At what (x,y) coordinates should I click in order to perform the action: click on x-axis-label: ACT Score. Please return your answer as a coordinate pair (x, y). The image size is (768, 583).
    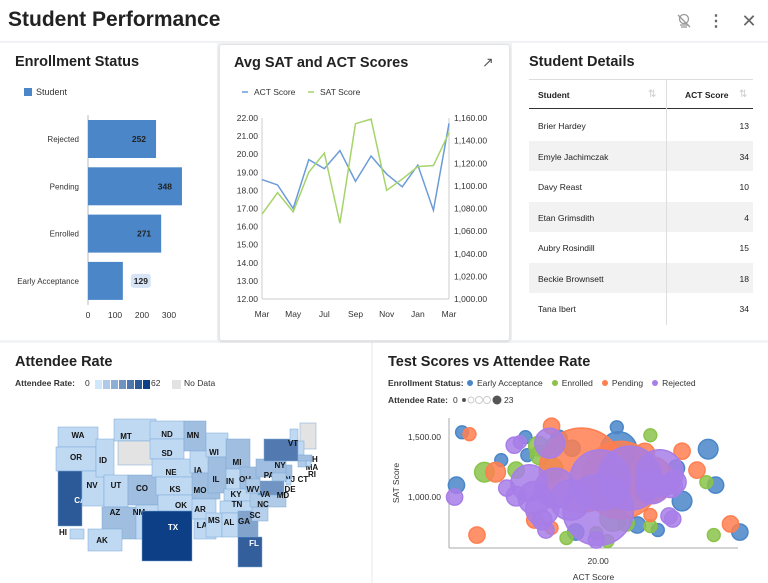
    Looking at the image, I should click on (594, 577).